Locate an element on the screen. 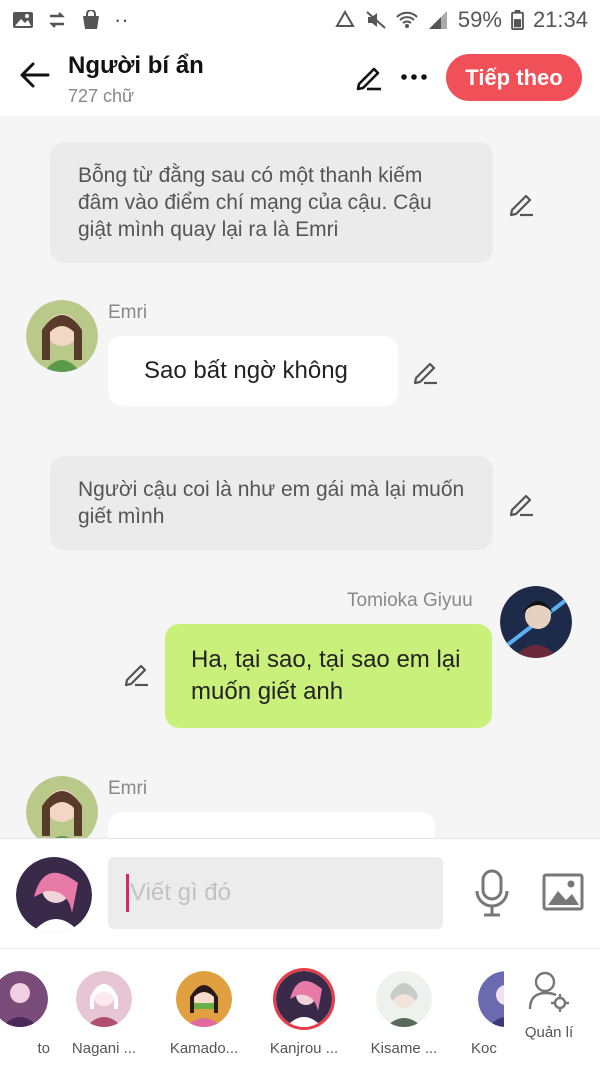 Image resolution: width=600 pixels, height=1067 pixels. input-bar is located at coordinates (300, 893).